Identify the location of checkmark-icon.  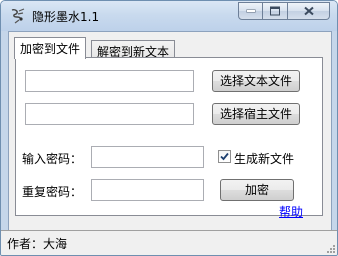
(224, 156).